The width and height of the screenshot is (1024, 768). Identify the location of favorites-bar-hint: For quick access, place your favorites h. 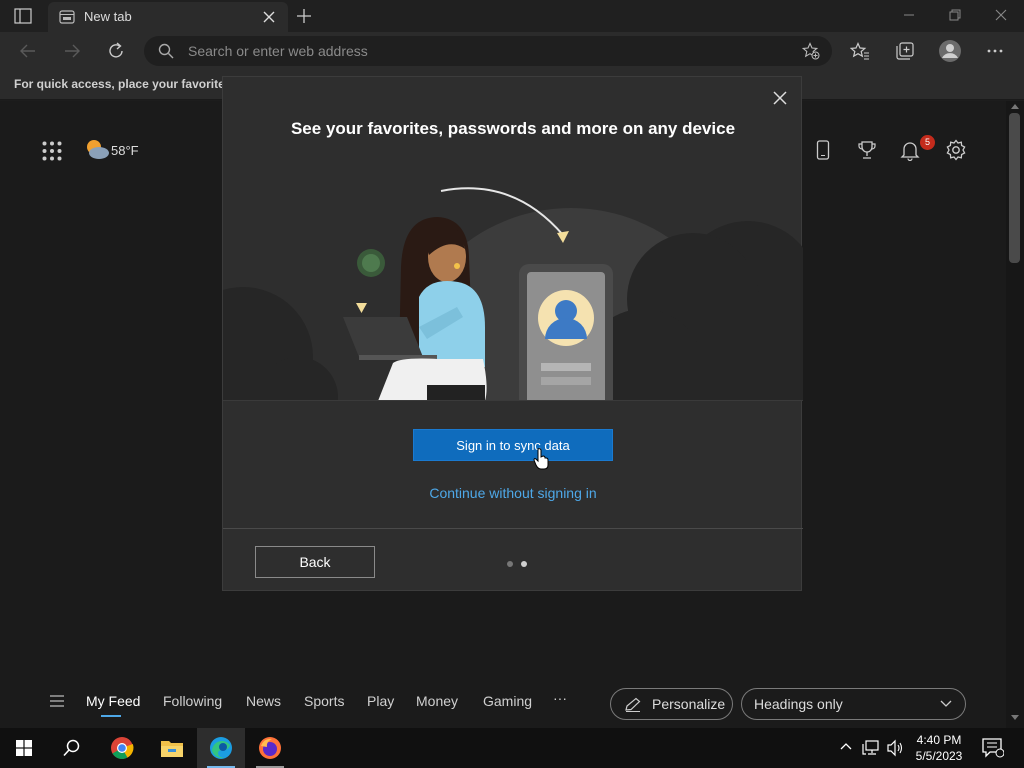
(128, 84).